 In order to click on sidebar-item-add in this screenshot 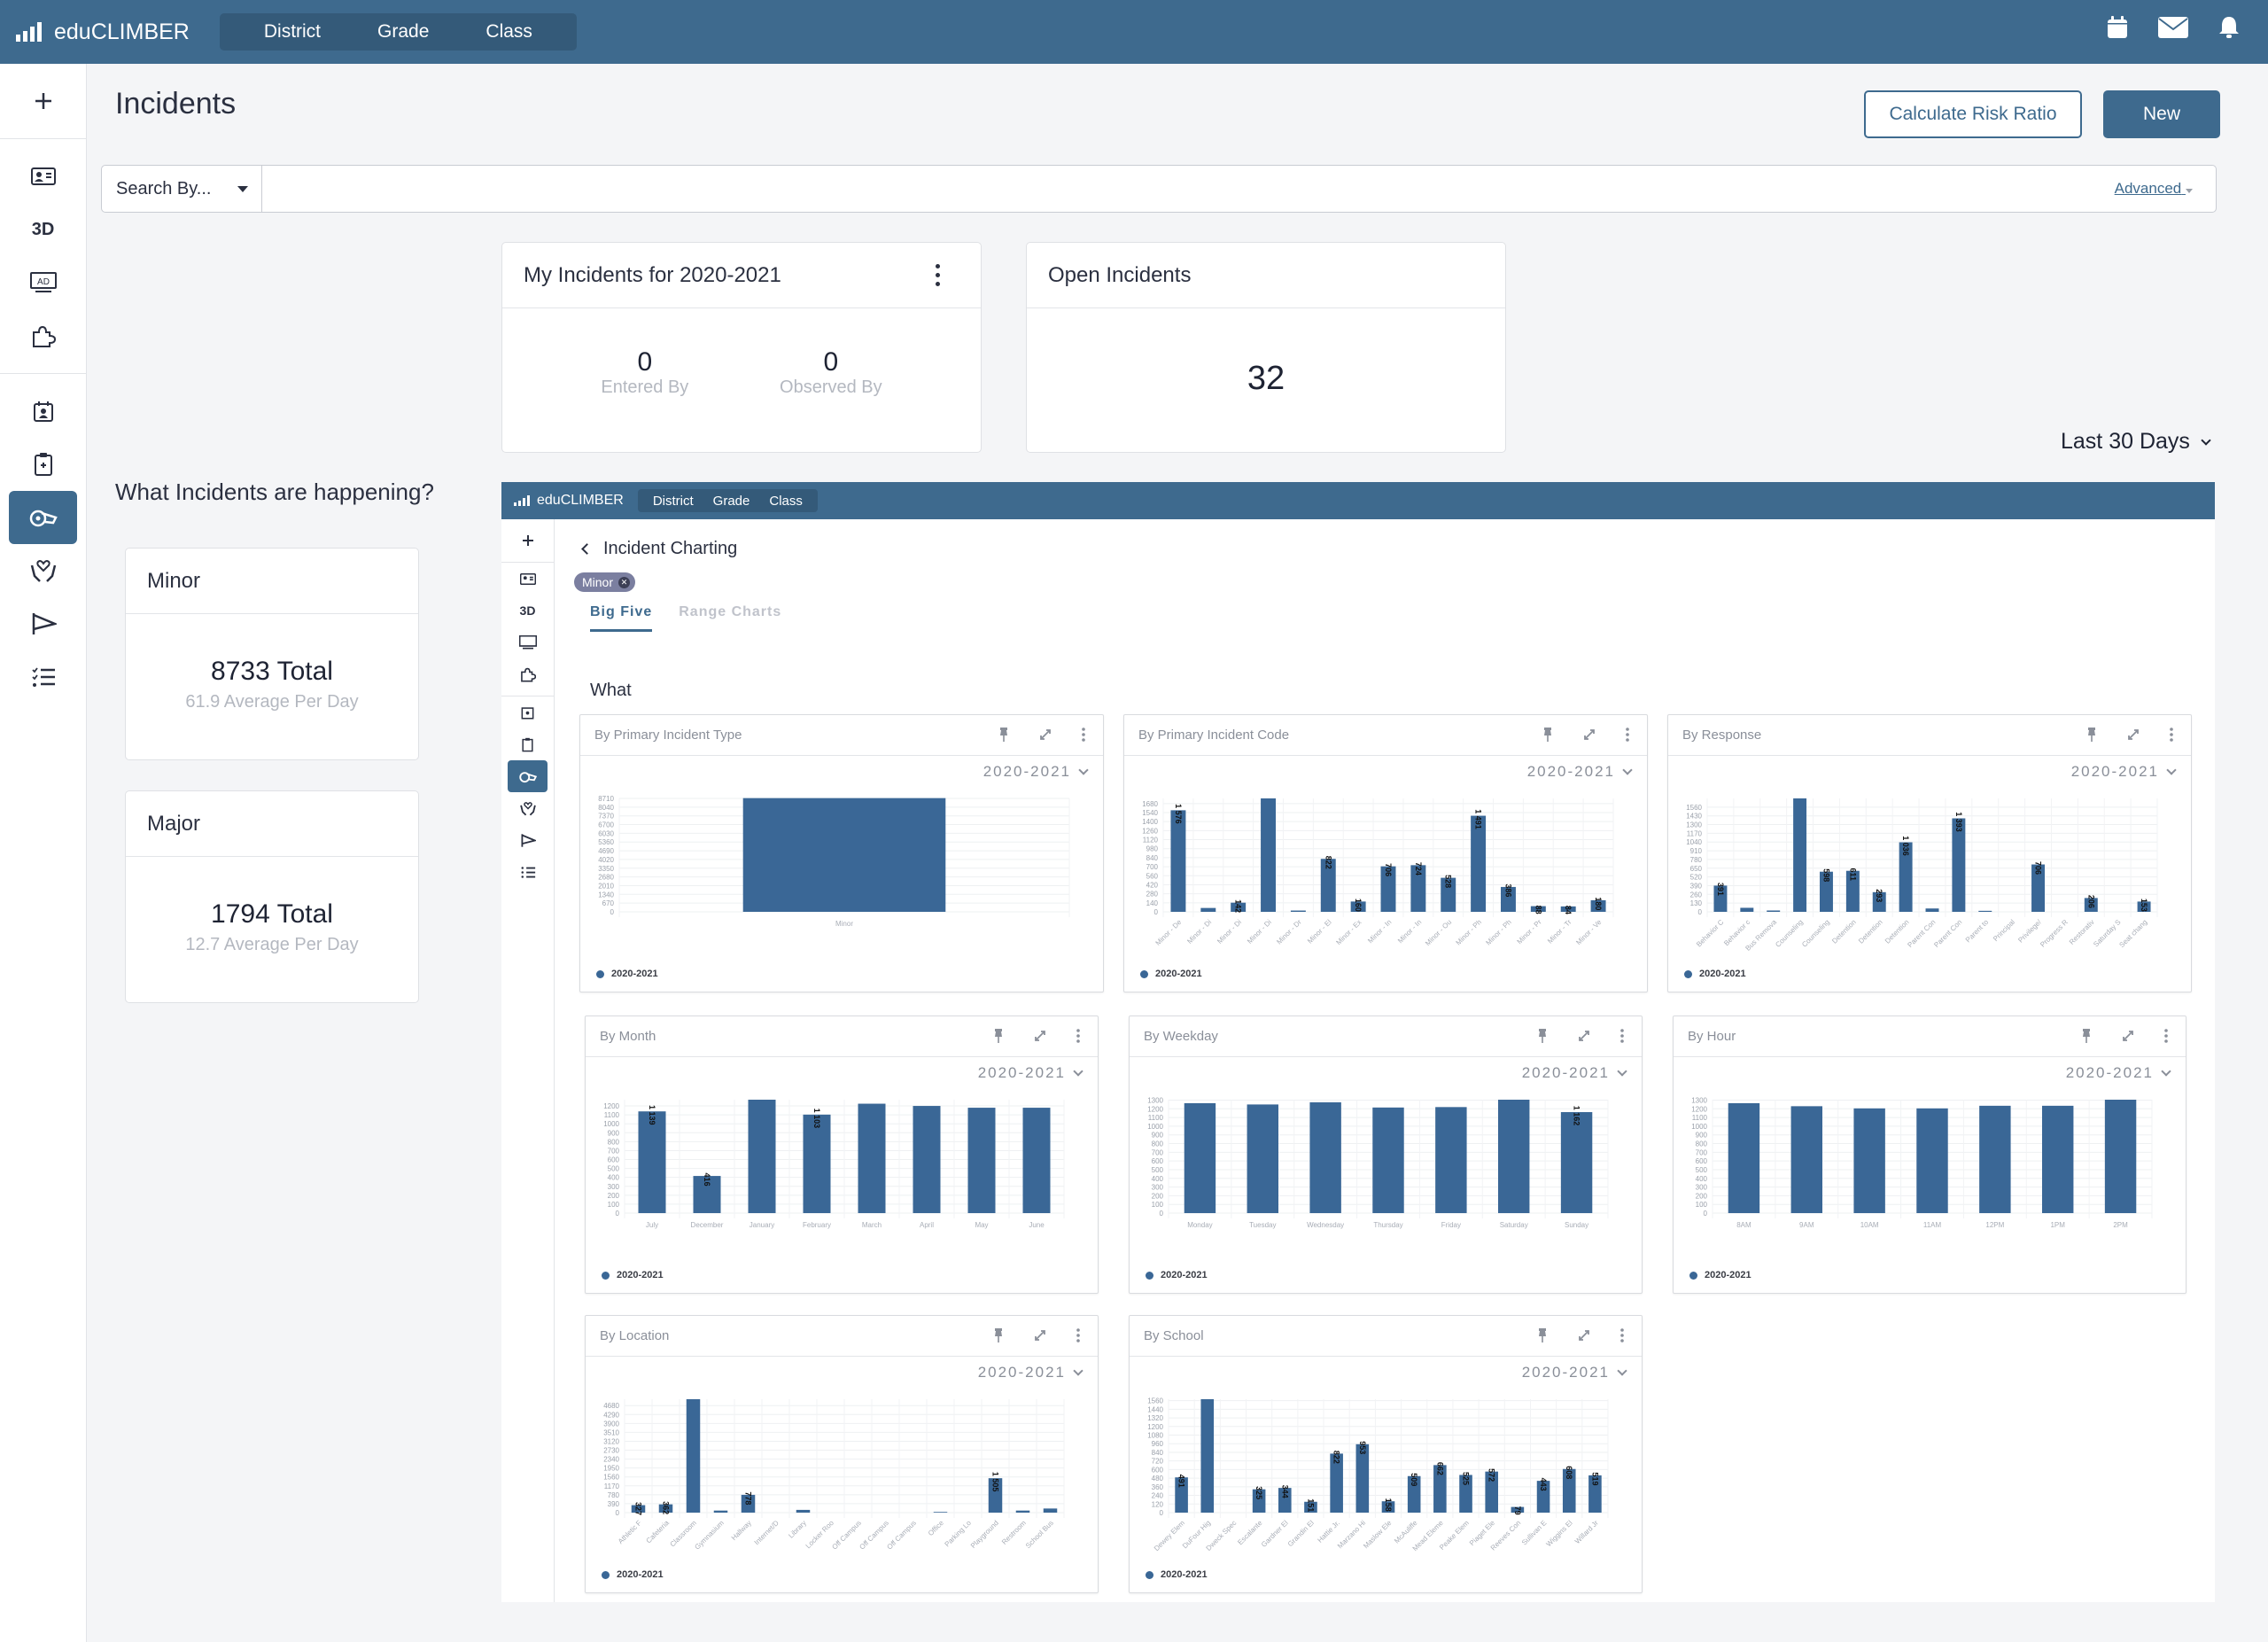, I will do `click(43, 101)`.